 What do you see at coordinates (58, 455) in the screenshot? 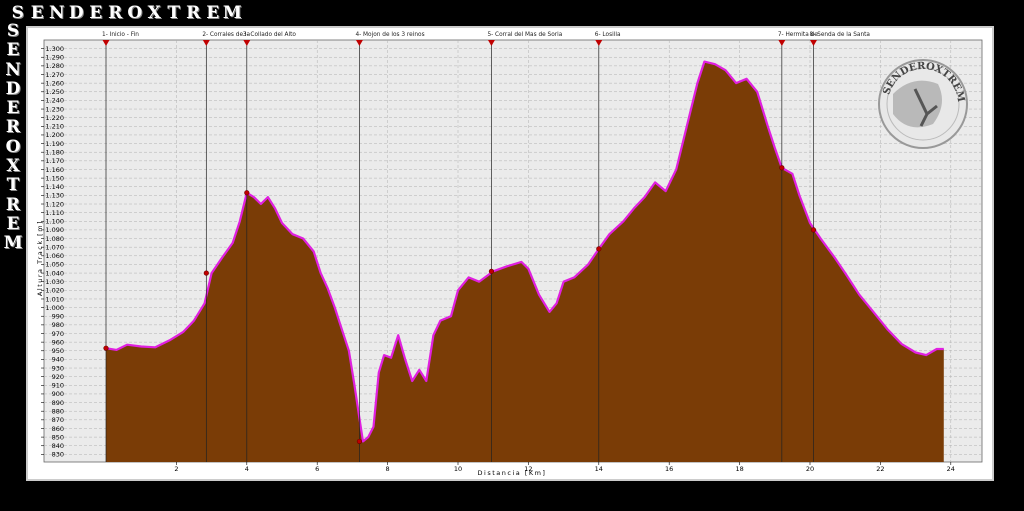
I see `y-tick-label: 830` at bounding box center [58, 455].